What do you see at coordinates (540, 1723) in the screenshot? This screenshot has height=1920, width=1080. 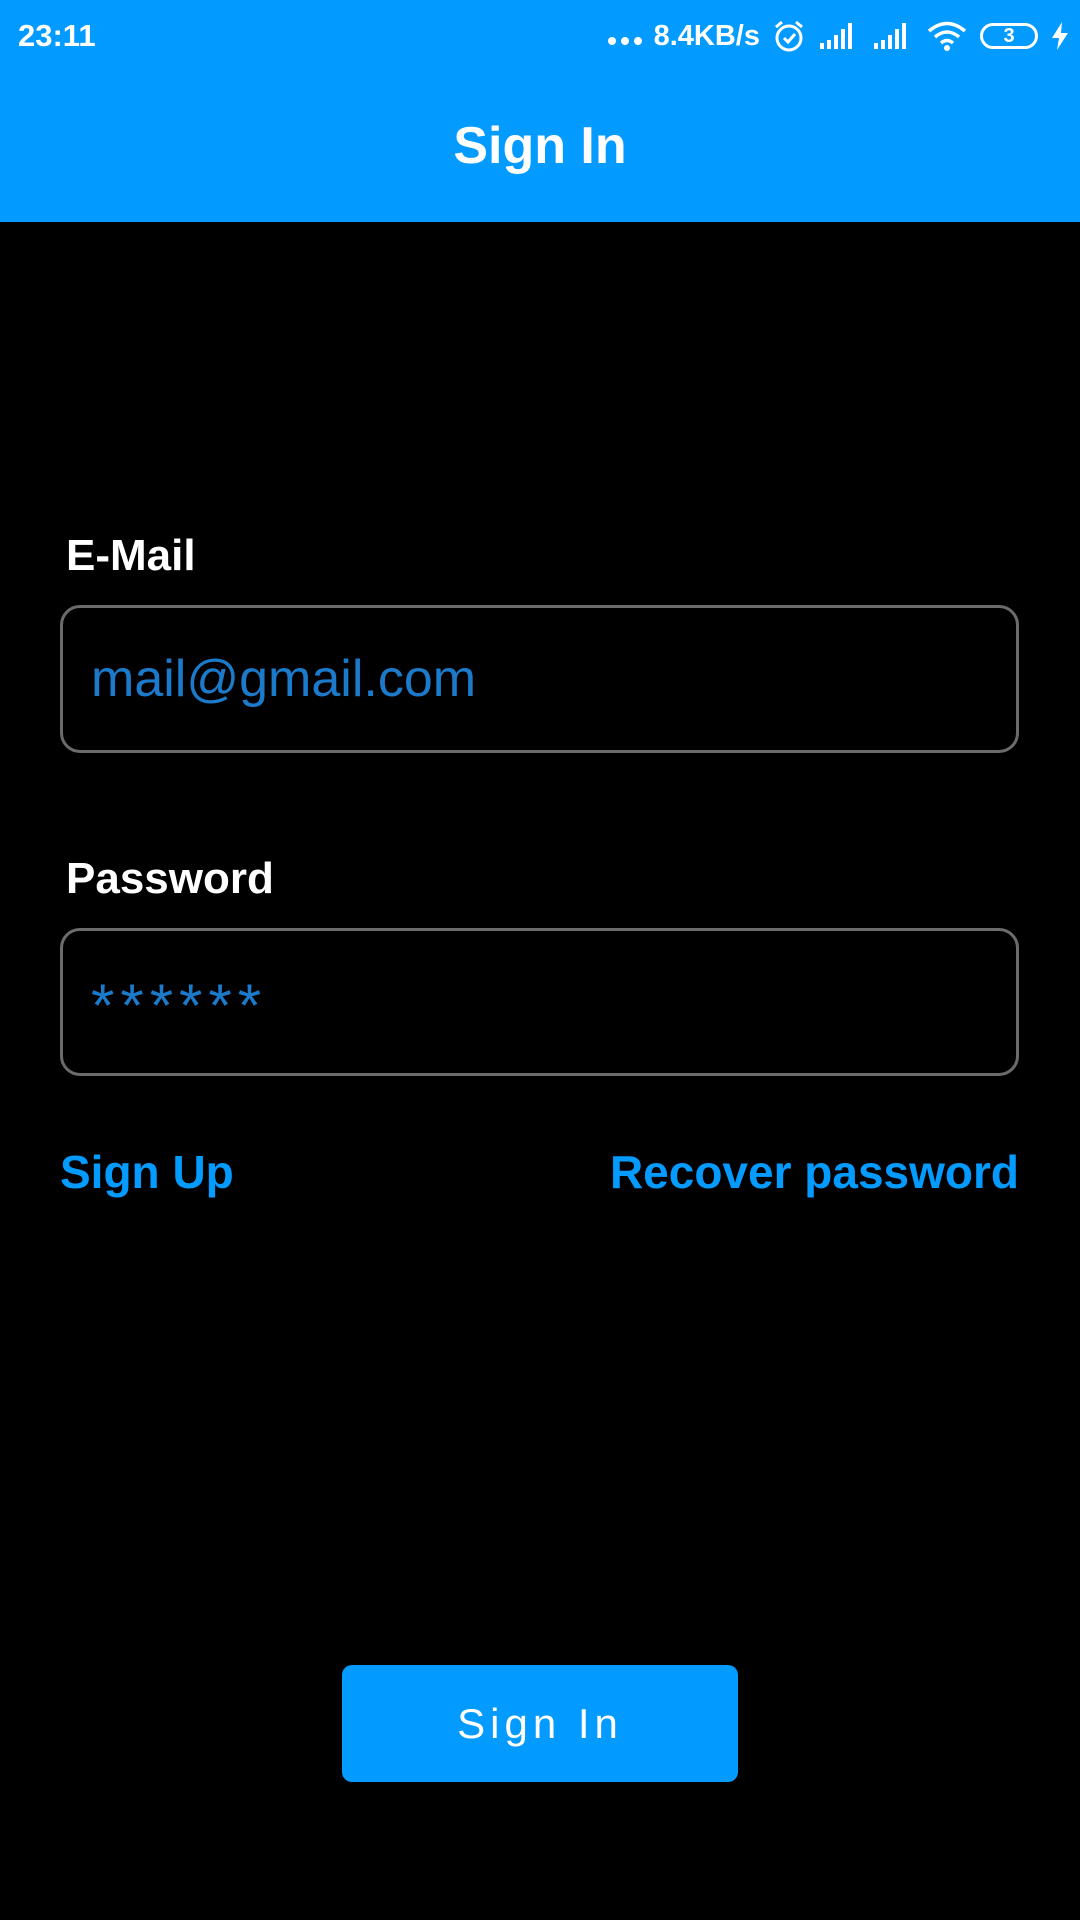 I see `sign-in-button: Sign In` at bounding box center [540, 1723].